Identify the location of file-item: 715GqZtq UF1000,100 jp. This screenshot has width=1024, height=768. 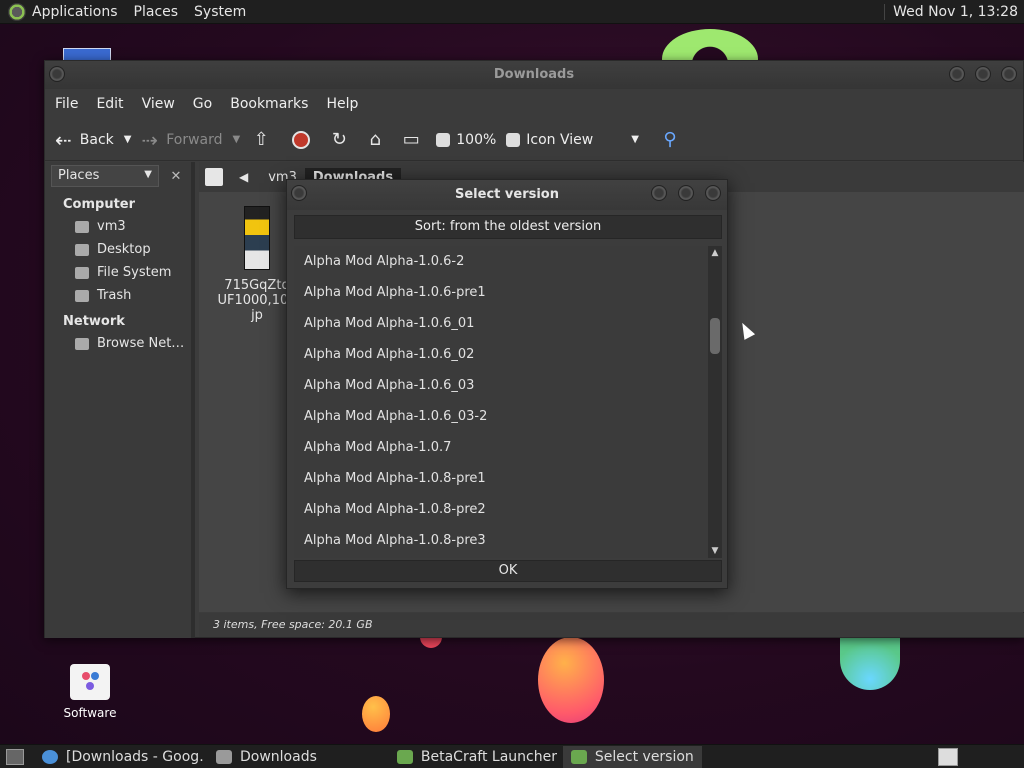
(257, 264).